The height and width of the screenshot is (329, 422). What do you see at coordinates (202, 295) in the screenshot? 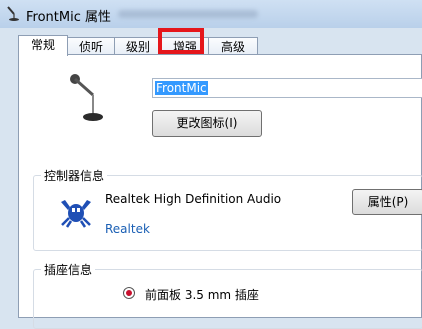
I see `jack-position-text: 前面板 3.5 mm 插座` at bounding box center [202, 295].